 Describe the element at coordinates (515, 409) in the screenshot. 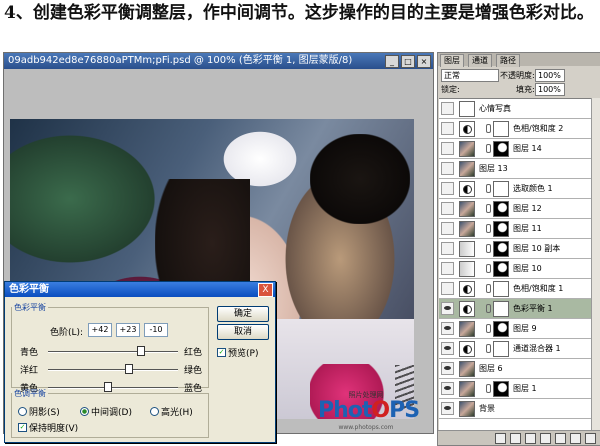

I see `layer-row: 背景` at that location.